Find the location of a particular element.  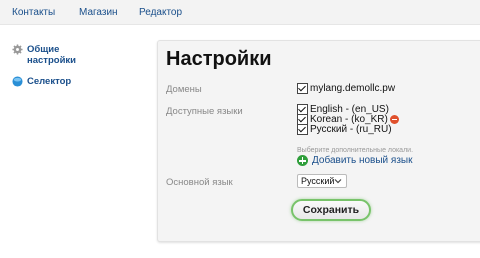

sidebar-item-selector: Селектор is located at coordinates (41, 81).